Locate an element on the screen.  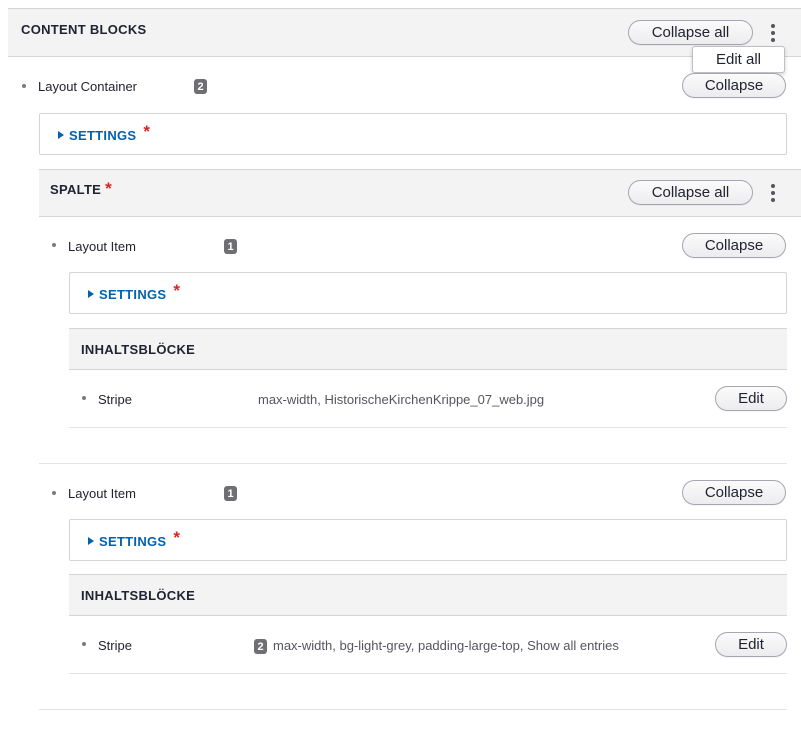
edit-all-menu-item: Edit all is located at coordinates (738, 59).